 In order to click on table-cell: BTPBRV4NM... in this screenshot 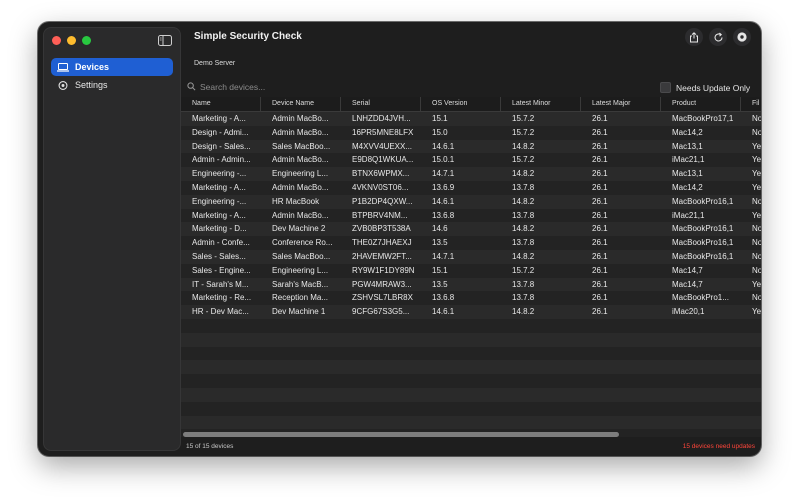, I will do `click(380, 215)`.